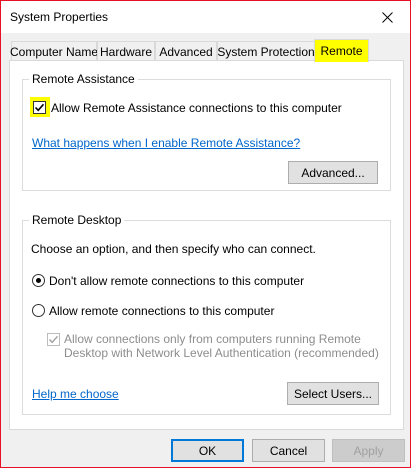 The width and height of the screenshot is (413, 470). I want to click on tab-system-protection: System Protection, so click(266, 51).